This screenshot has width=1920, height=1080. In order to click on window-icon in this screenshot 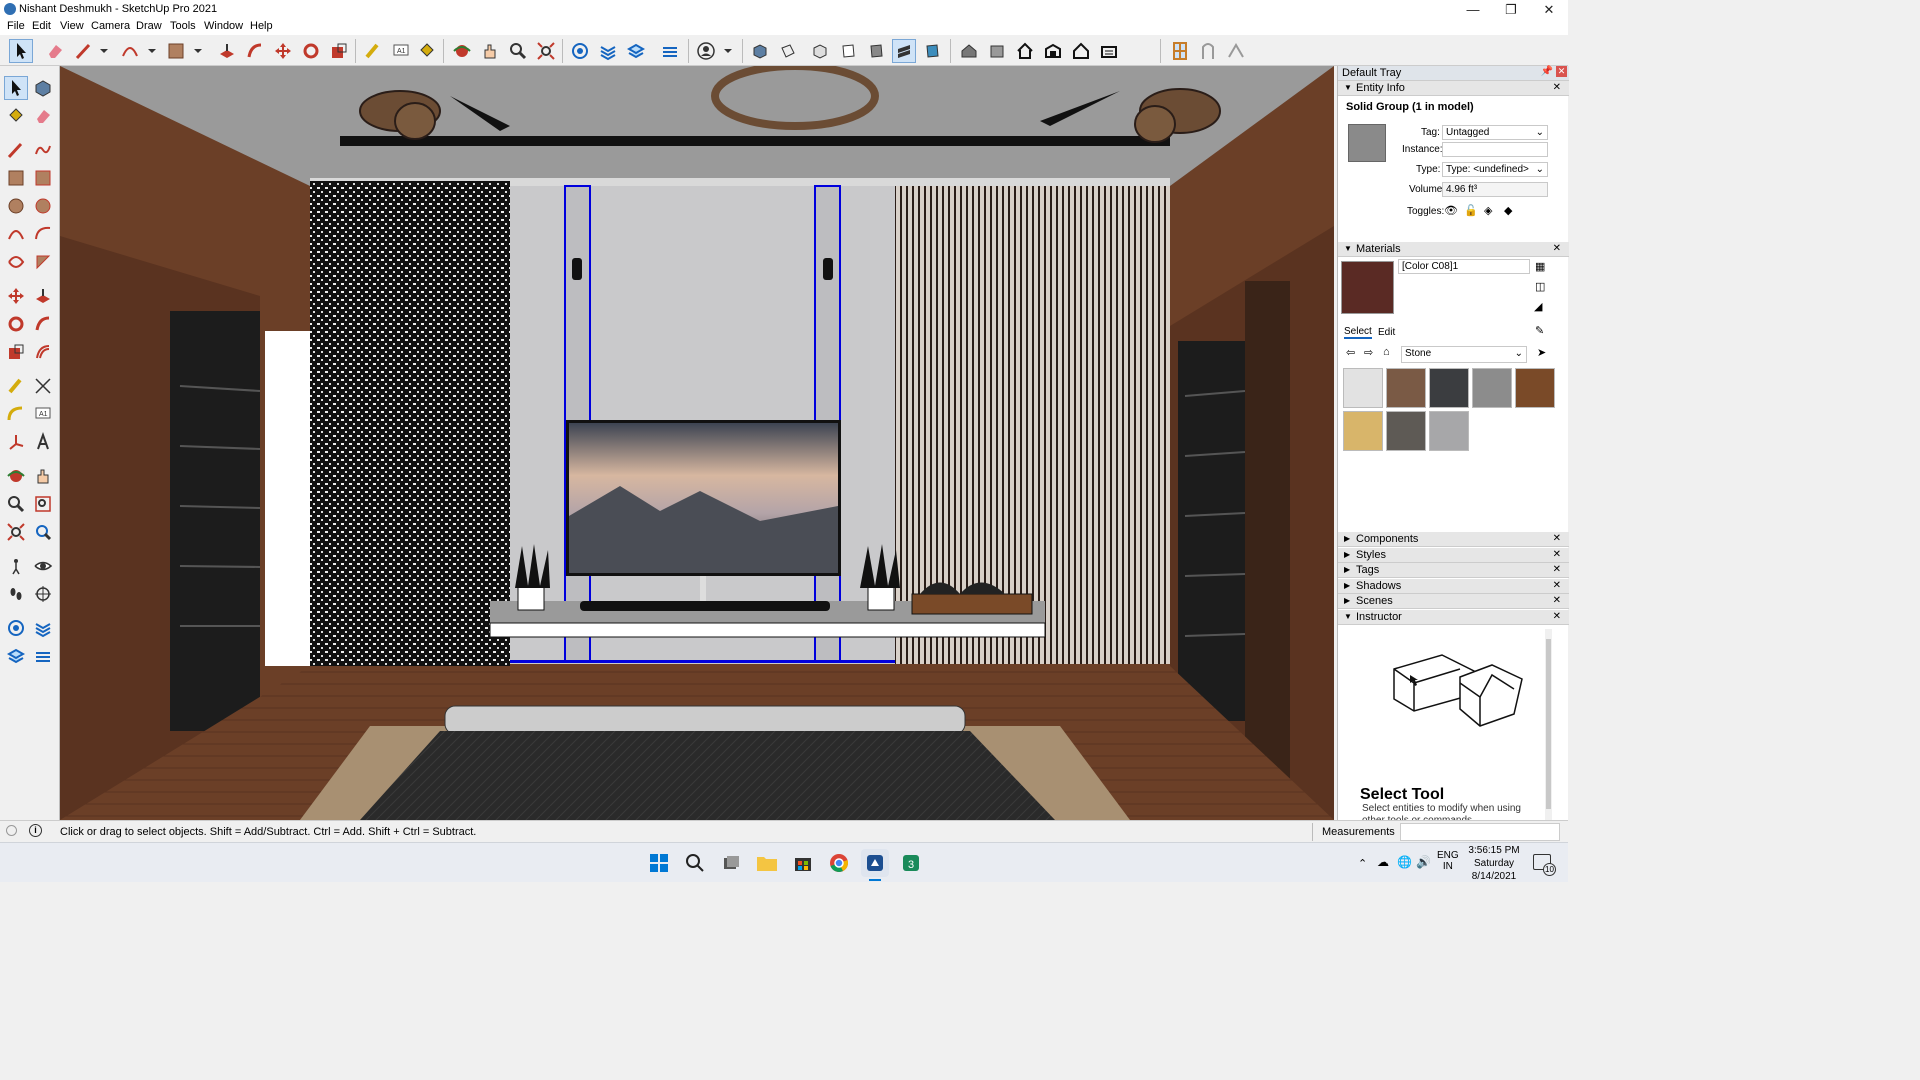, I will do `click(1180, 51)`.